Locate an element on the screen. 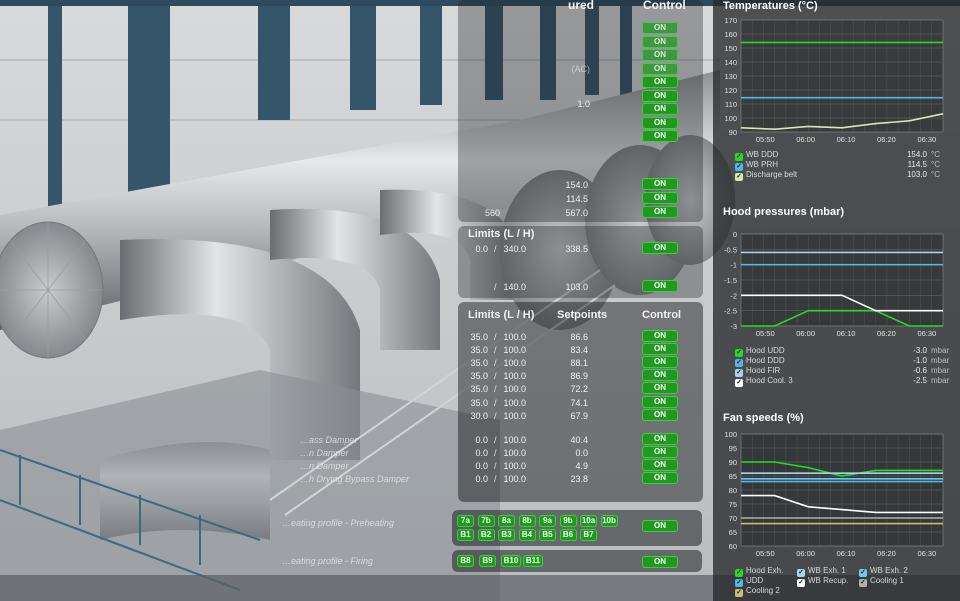  profile-tag-button: B6 is located at coordinates (568, 535).